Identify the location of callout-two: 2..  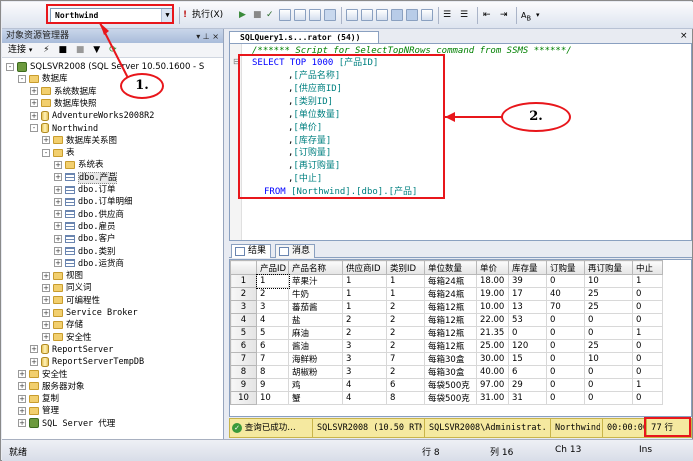
(536, 117).